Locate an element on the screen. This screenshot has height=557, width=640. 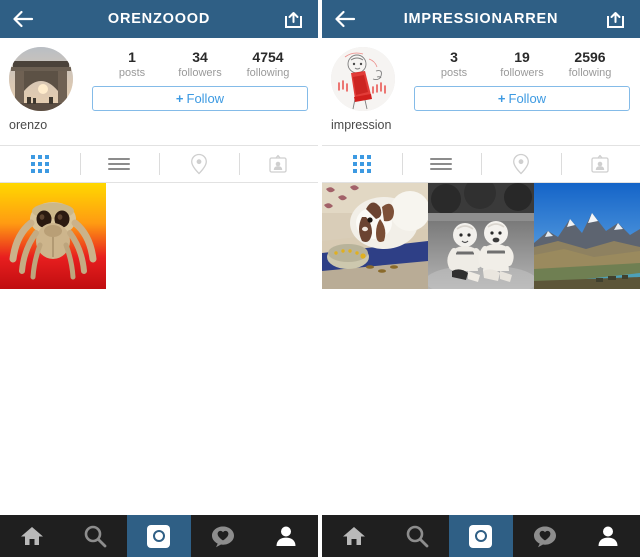
stat-following: 2596 following is located at coordinates (590, 64).